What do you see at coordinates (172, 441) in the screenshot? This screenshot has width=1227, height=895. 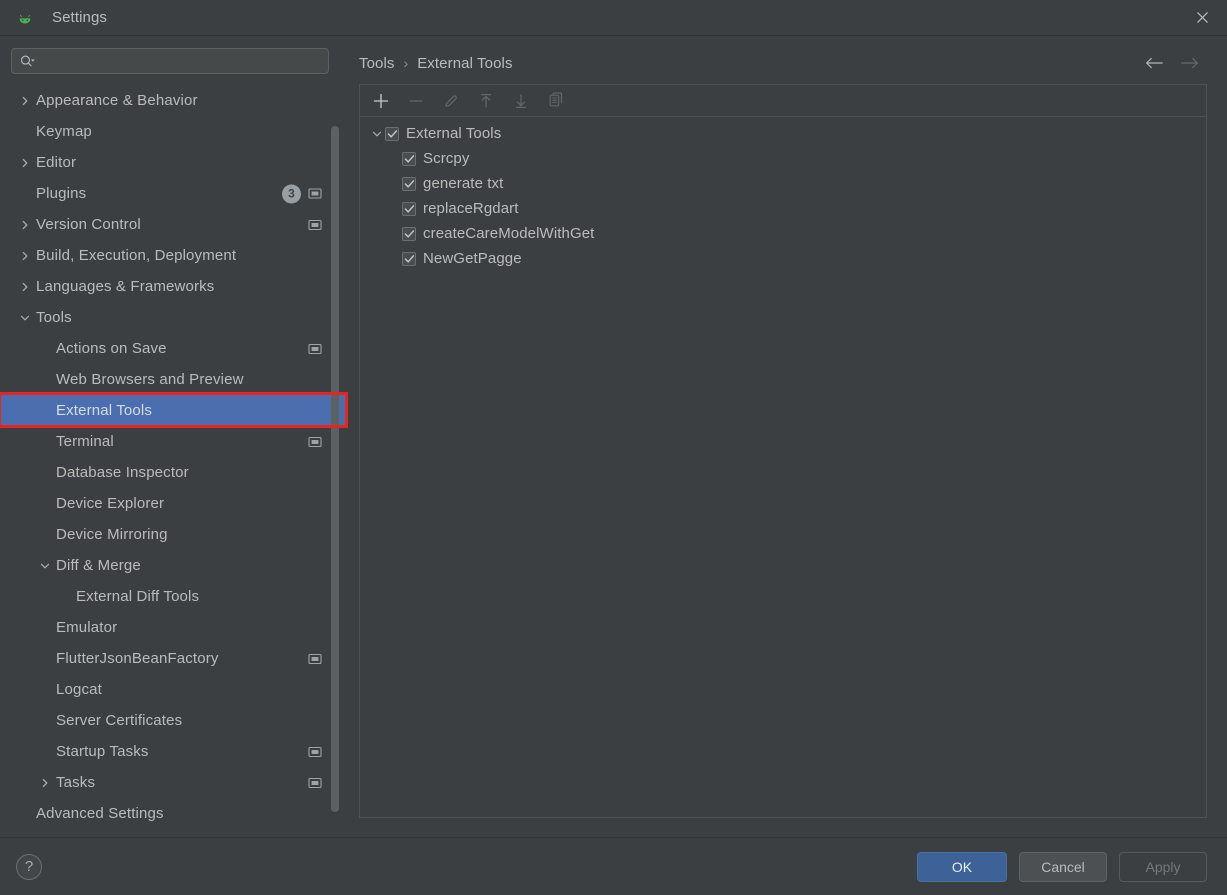 I see `sidebar-item-terminal: Terminal` at bounding box center [172, 441].